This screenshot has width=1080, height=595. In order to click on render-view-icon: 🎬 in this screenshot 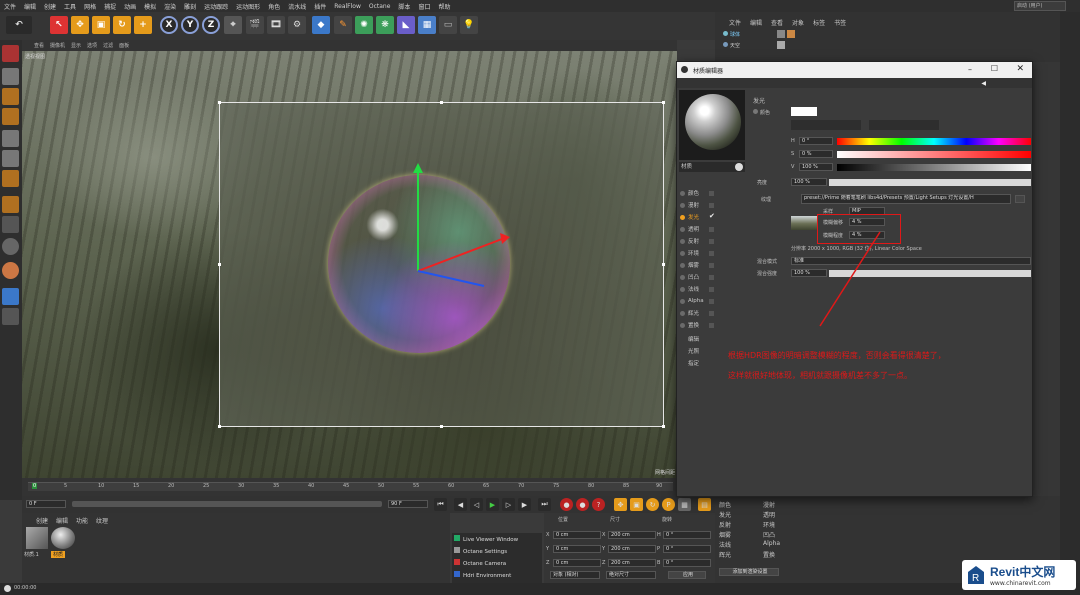, I will do `click(255, 25)`.